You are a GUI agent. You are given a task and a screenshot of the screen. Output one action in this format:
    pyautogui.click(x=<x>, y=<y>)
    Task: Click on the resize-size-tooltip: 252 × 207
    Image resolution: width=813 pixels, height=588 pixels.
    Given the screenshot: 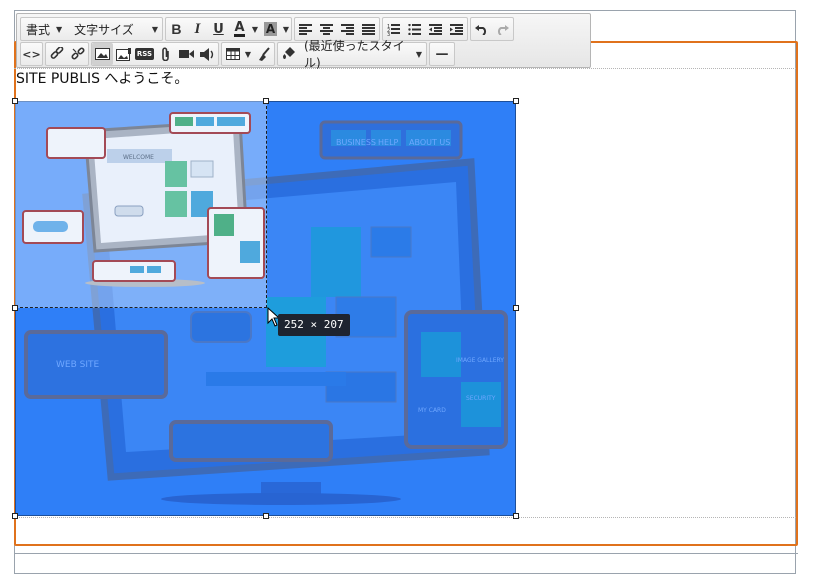 What is the action you would take?
    pyautogui.click(x=314, y=325)
    